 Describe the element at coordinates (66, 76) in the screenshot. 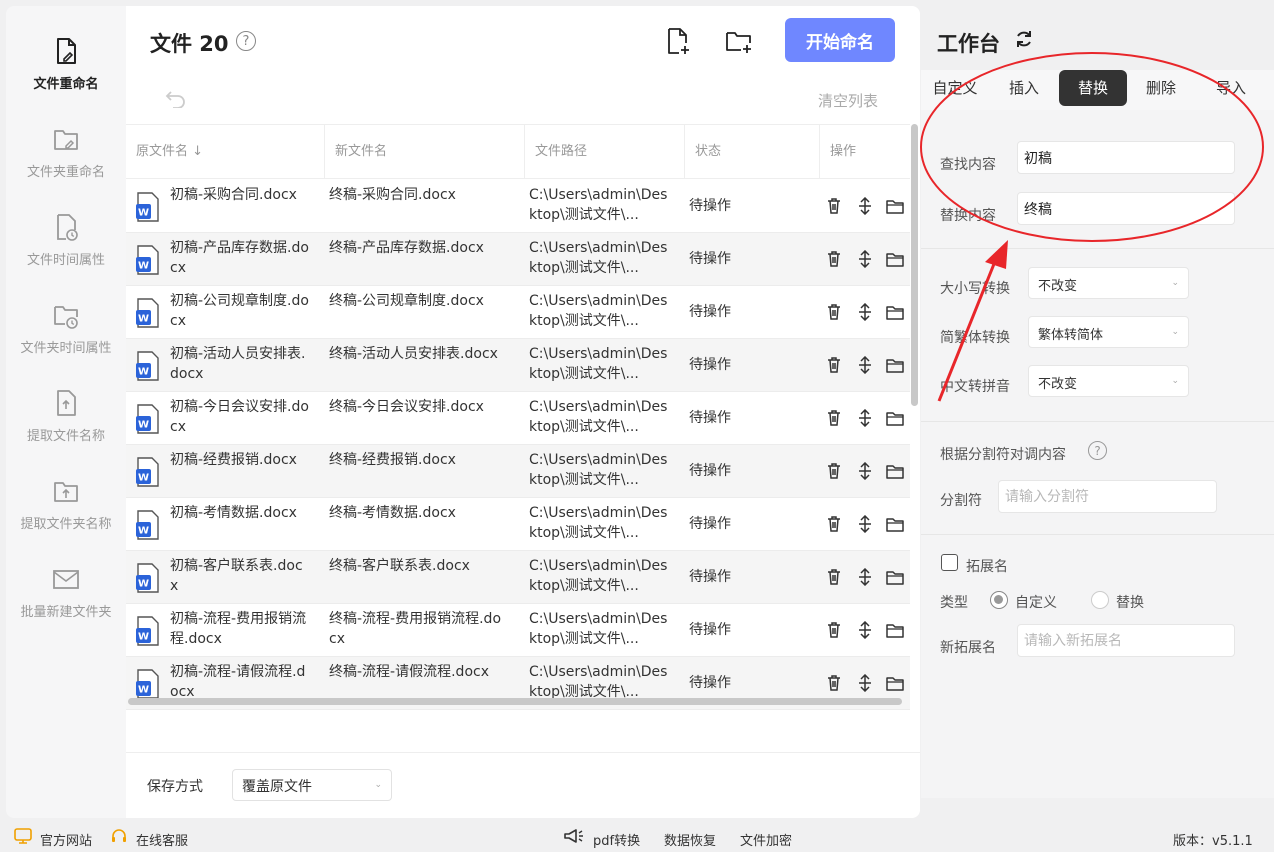

I see `sidebar-item-file-rename: 文件重命名` at that location.